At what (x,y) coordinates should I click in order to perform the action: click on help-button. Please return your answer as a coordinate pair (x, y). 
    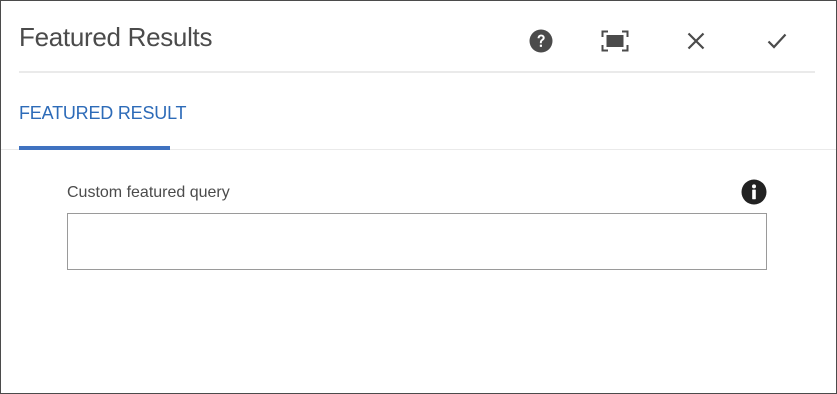
    Looking at the image, I should click on (541, 41).